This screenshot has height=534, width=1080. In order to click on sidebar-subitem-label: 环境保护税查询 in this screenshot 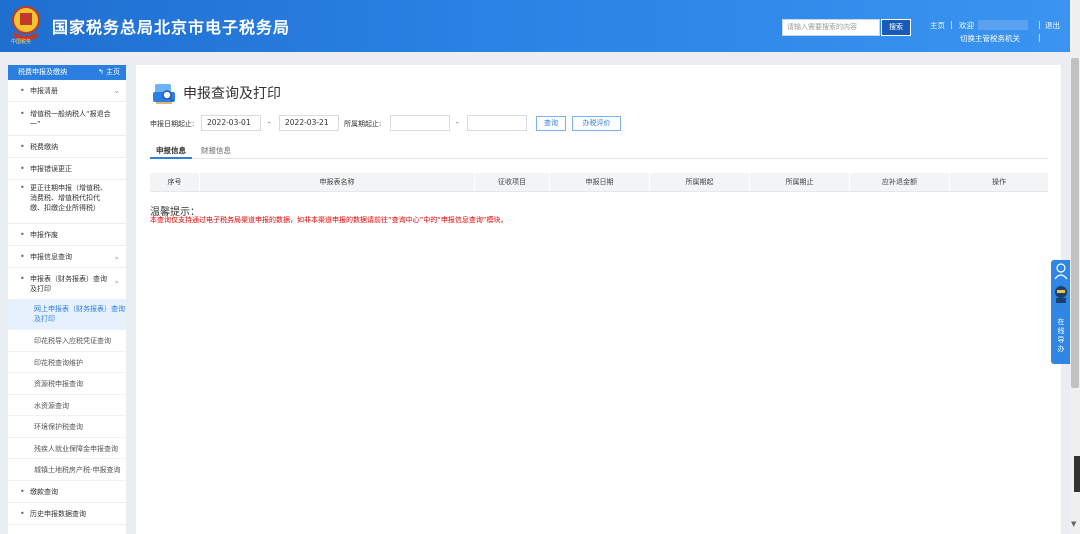, I will do `click(58, 427)`.